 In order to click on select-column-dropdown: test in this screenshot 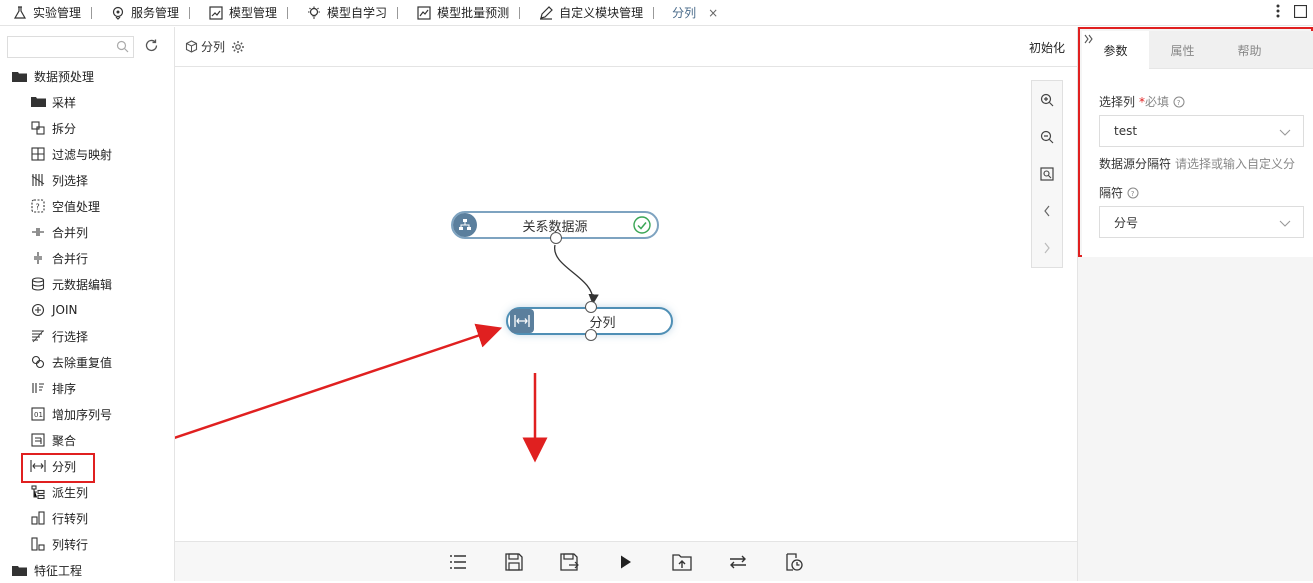, I will do `click(1201, 131)`.